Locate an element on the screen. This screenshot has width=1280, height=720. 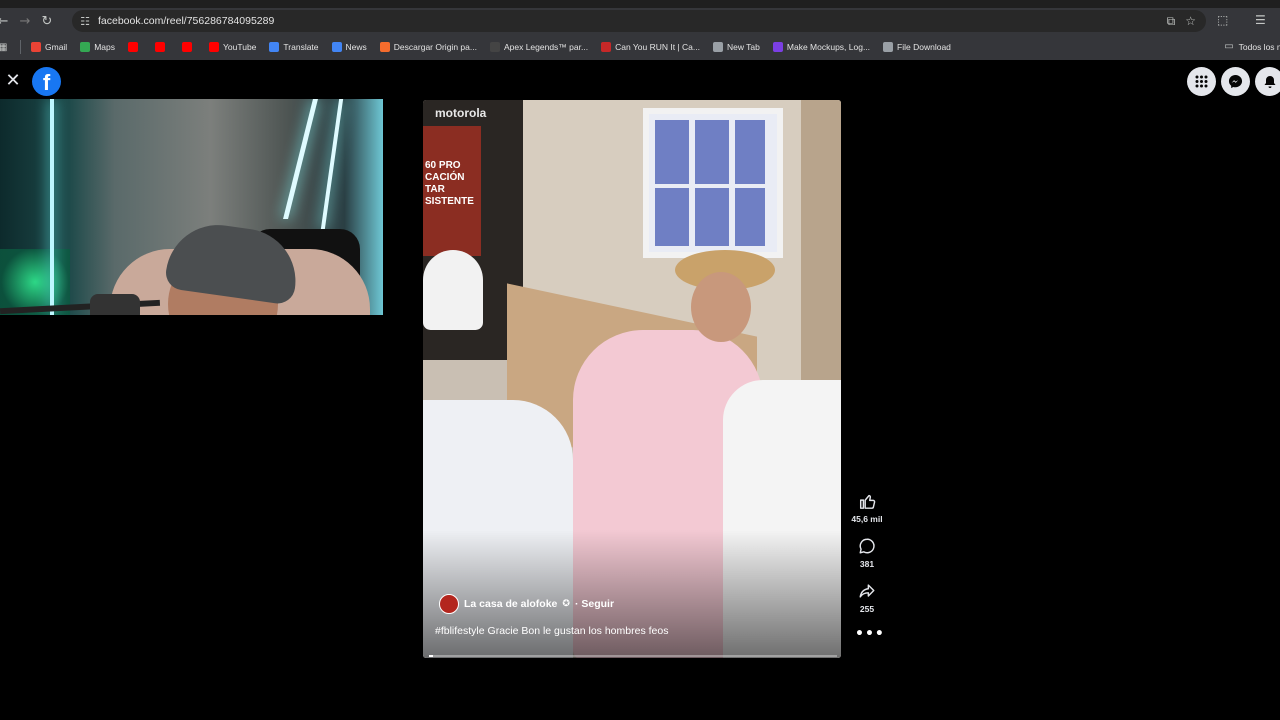
reload-button: ↻ is located at coordinates (47, 21).